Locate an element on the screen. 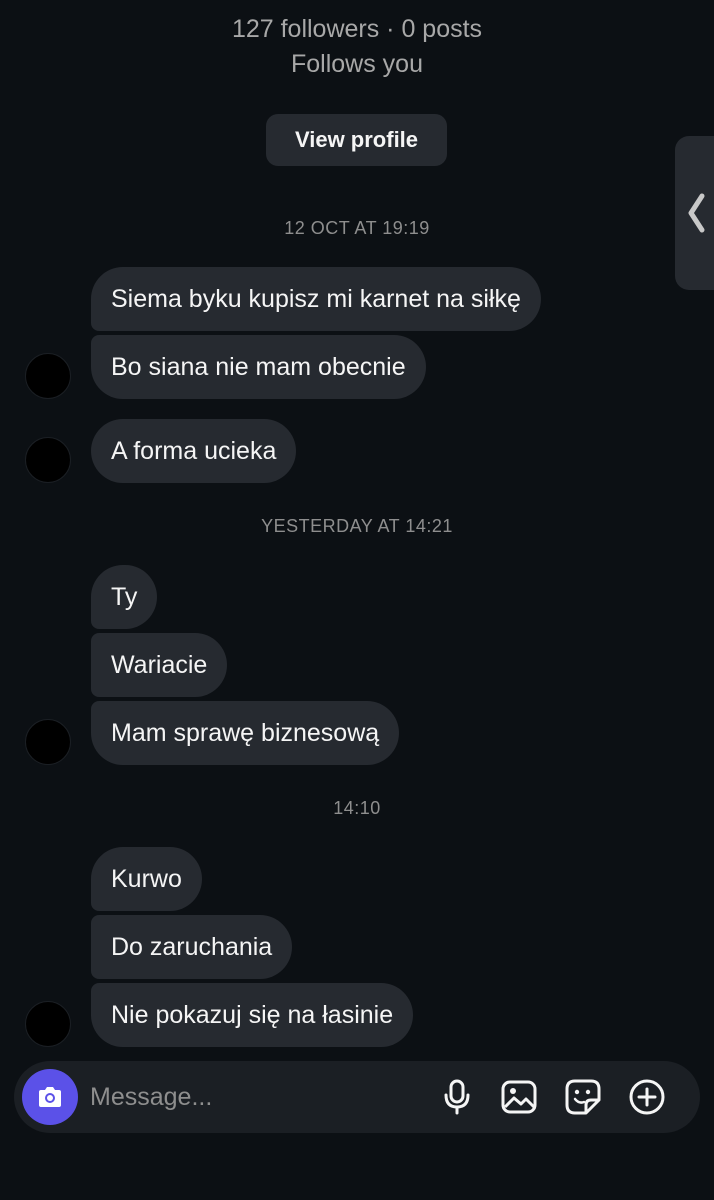  camera-icon is located at coordinates (50, 1097).